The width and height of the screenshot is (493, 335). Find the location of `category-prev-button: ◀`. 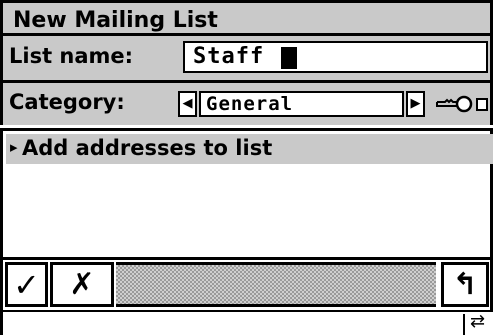

category-prev-button: ◀ is located at coordinates (187, 104).